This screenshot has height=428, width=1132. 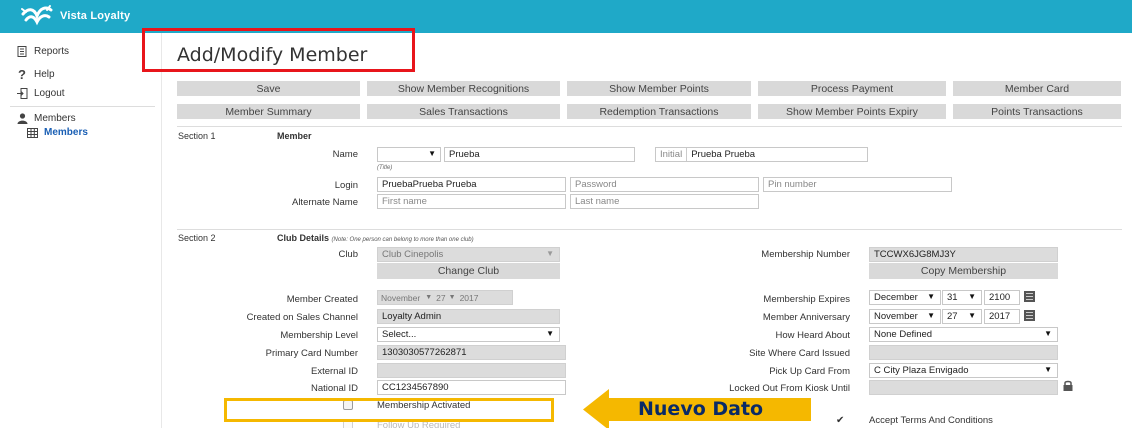 What do you see at coordinates (268, 88) in the screenshot?
I see `save-button: Save` at bounding box center [268, 88].